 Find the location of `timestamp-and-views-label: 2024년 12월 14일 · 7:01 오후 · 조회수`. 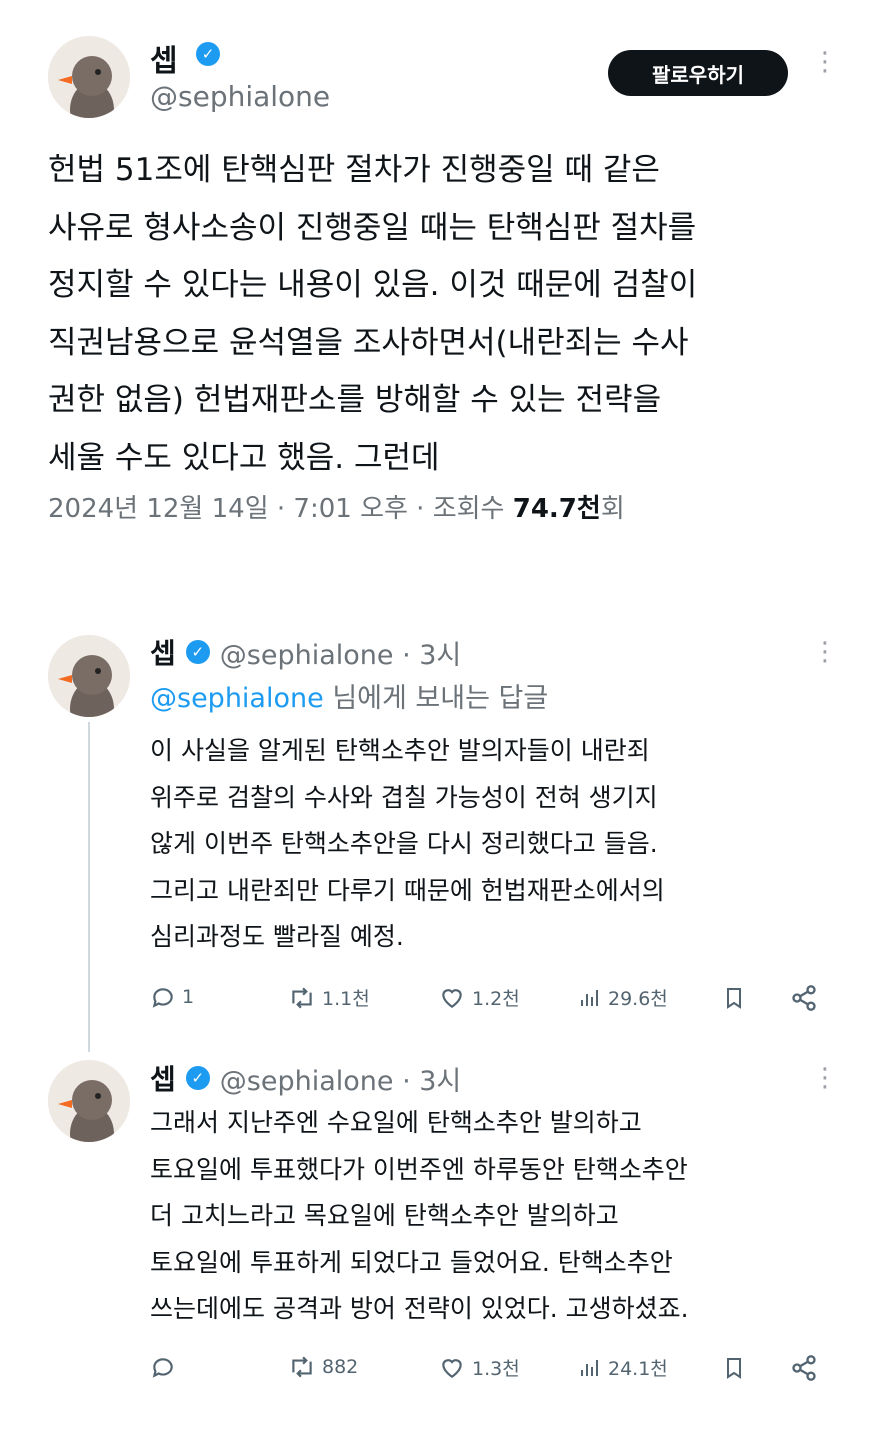

timestamp-and-views-label: 2024년 12월 14일 · 7:01 오후 · 조회수 is located at coordinates (280, 509).